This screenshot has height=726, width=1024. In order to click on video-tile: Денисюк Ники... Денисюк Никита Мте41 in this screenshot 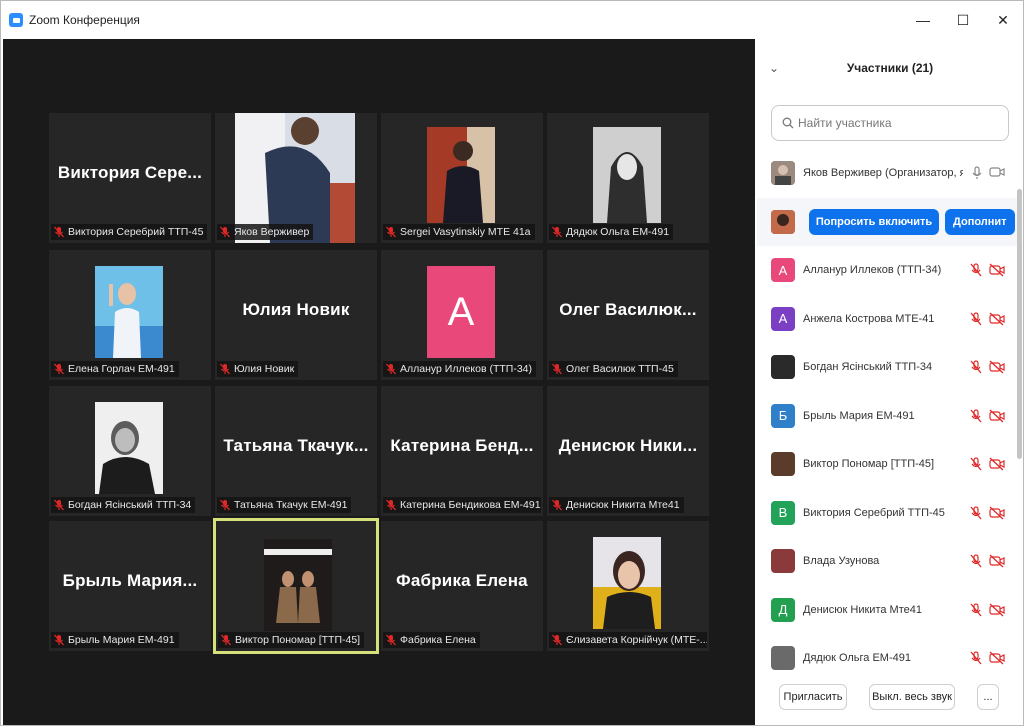, I will do `click(628, 451)`.